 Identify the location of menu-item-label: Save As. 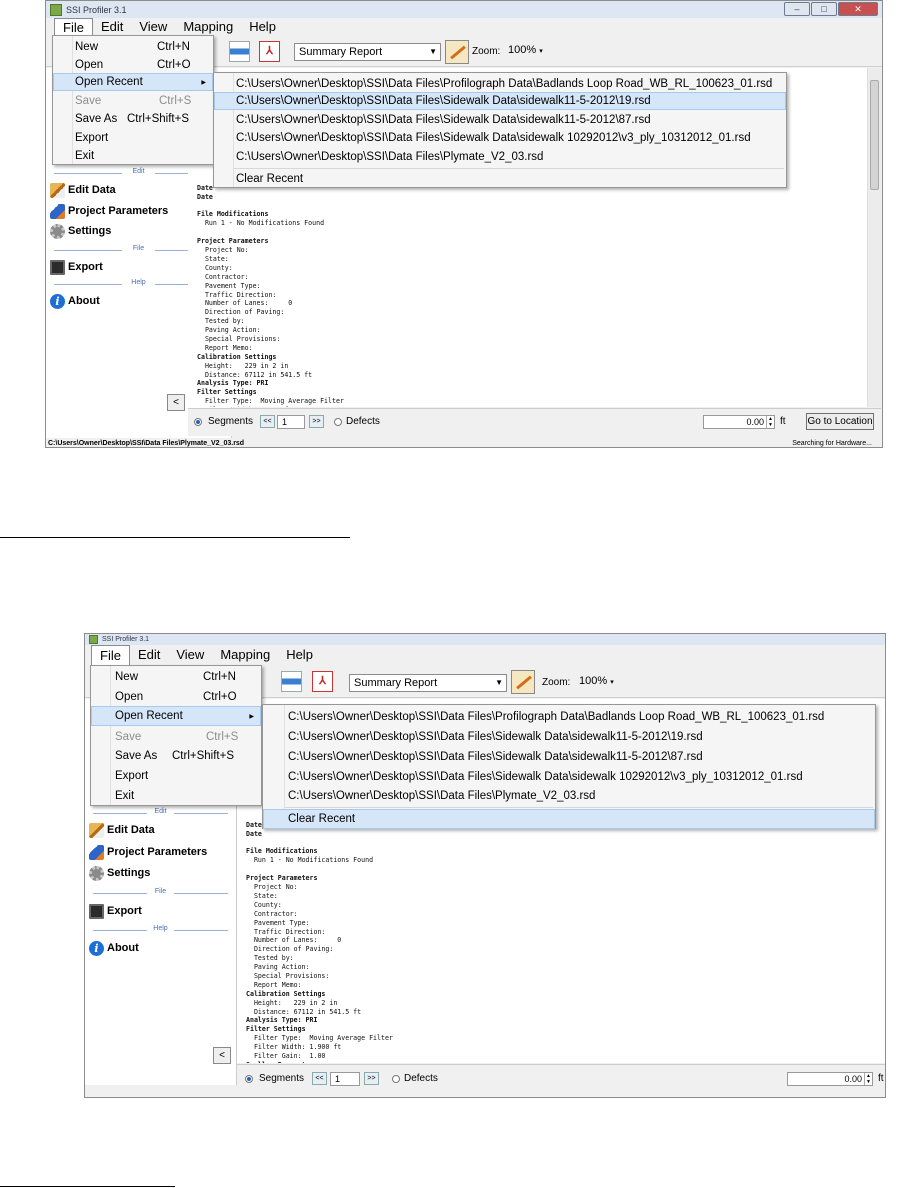
(136, 756).